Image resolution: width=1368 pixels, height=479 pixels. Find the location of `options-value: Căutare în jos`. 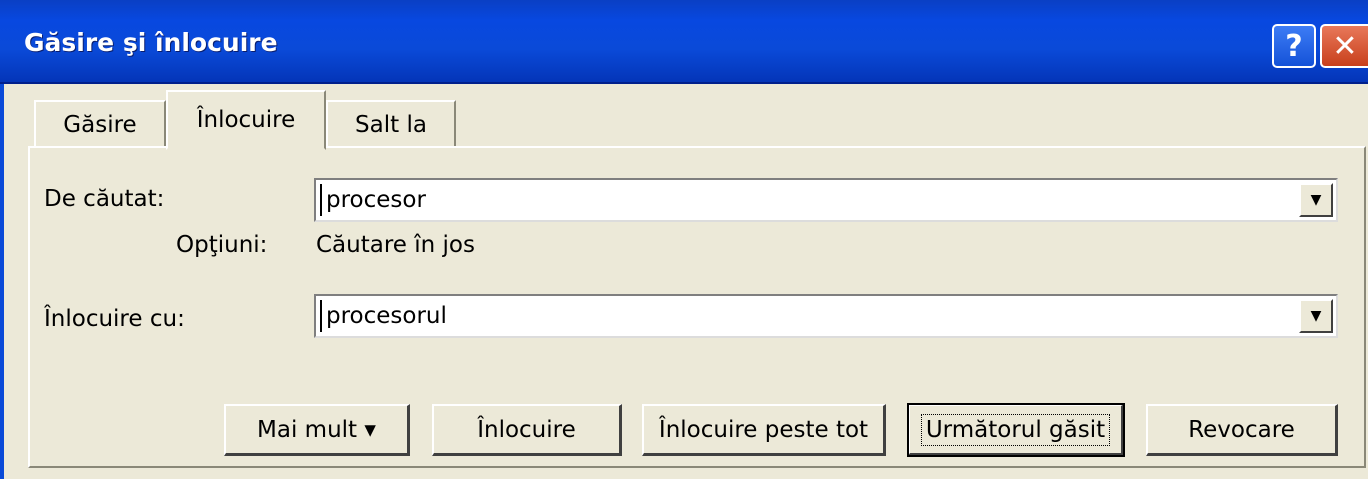

options-value: Căutare în jos is located at coordinates (395, 245).